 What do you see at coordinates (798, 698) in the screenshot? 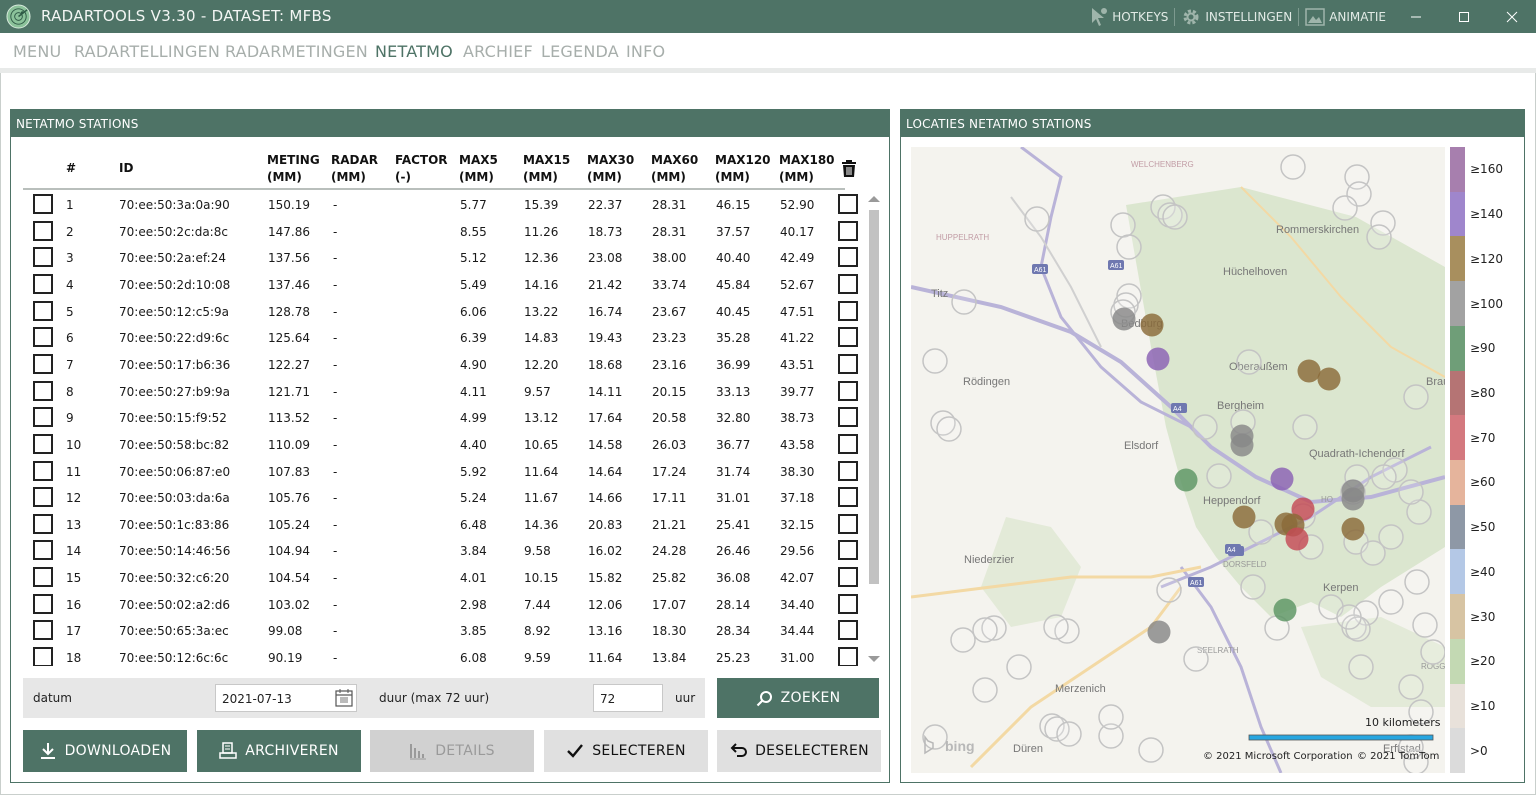
I see `search-button: ZOEKEN` at bounding box center [798, 698].